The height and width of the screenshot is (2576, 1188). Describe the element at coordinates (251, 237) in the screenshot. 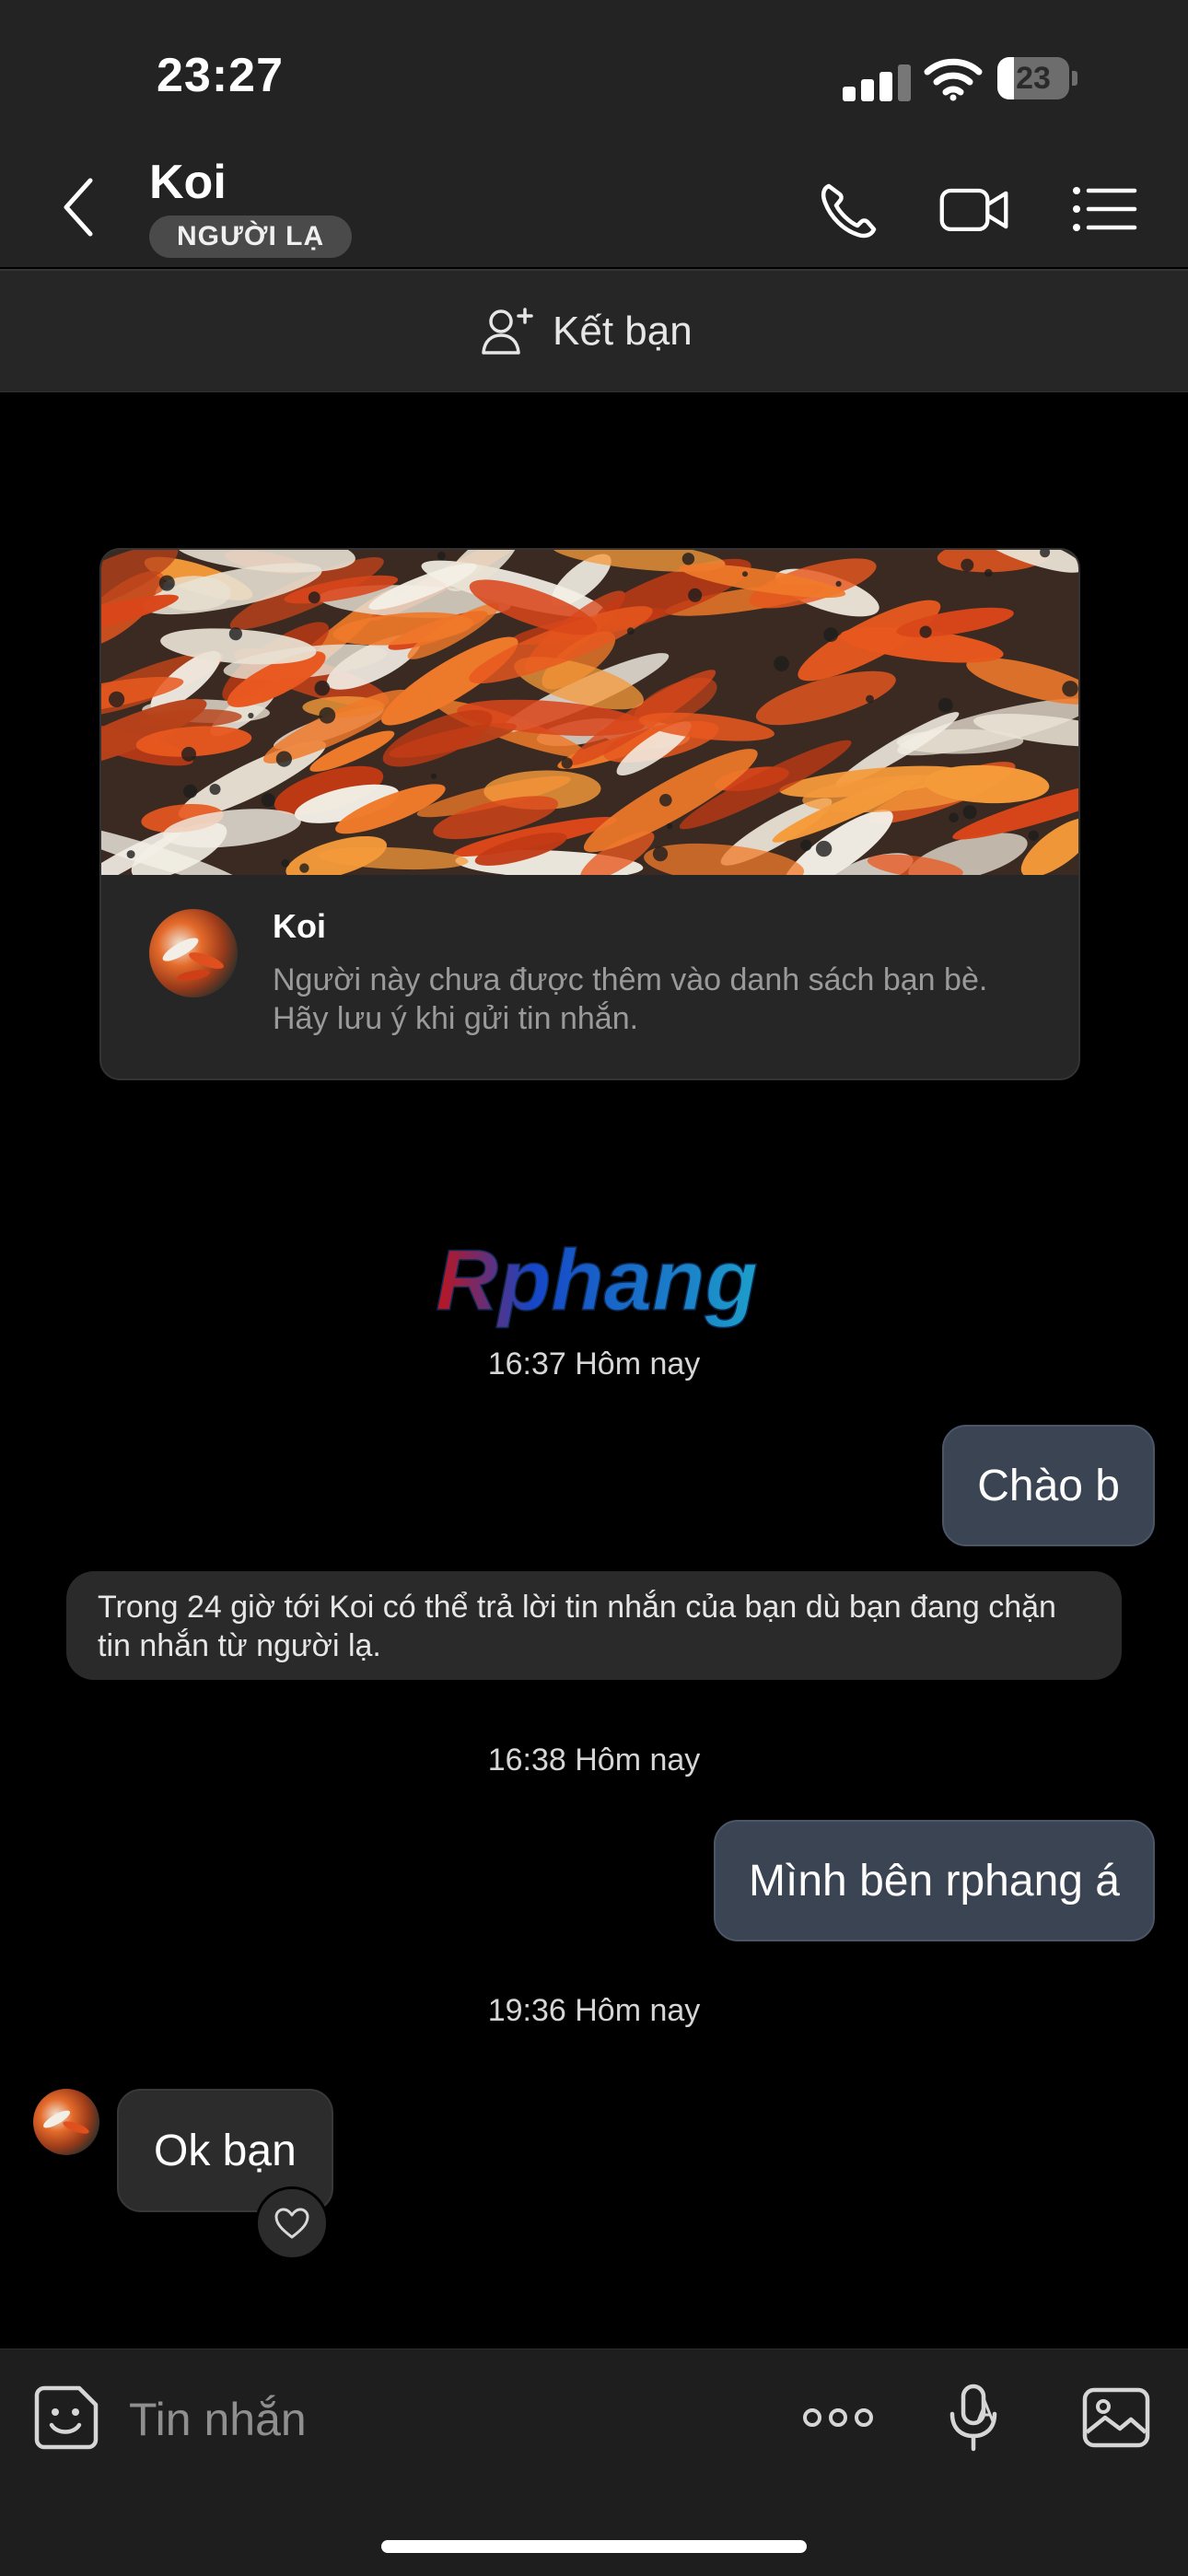

I see `stranger-badge: NGƯỜI LẠ` at that location.